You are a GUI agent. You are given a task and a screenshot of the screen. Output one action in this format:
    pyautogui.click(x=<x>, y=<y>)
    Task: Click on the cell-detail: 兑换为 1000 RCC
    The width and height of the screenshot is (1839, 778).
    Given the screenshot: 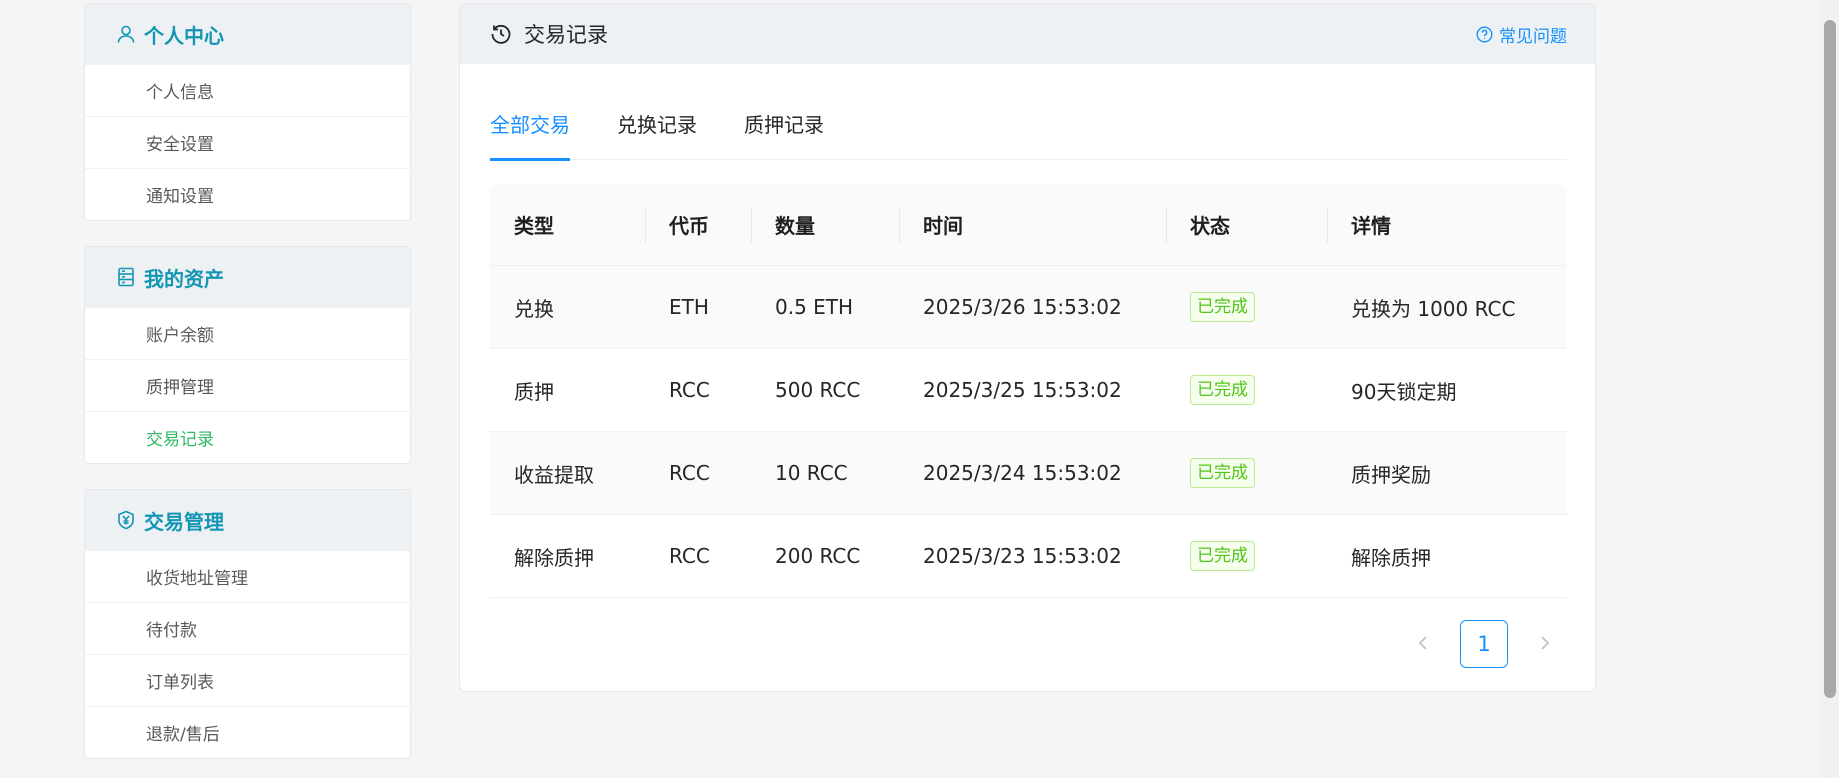 What is the action you would take?
    pyautogui.click(x=1433, y=308)
    